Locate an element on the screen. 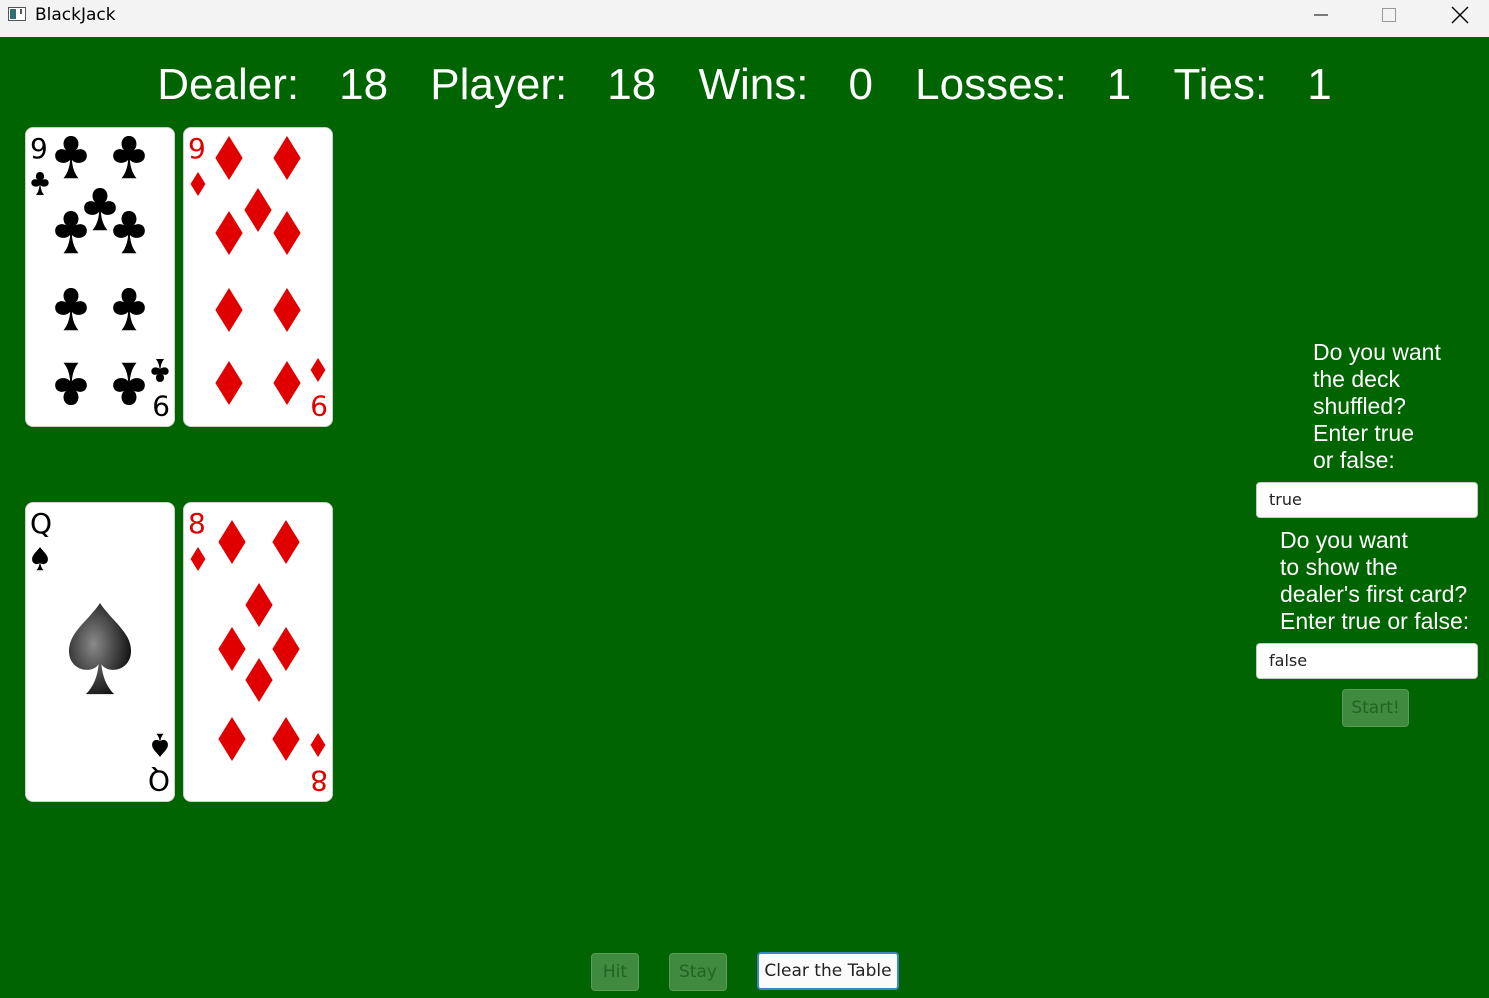  maximize-button is located at coordinates (1389, 15).